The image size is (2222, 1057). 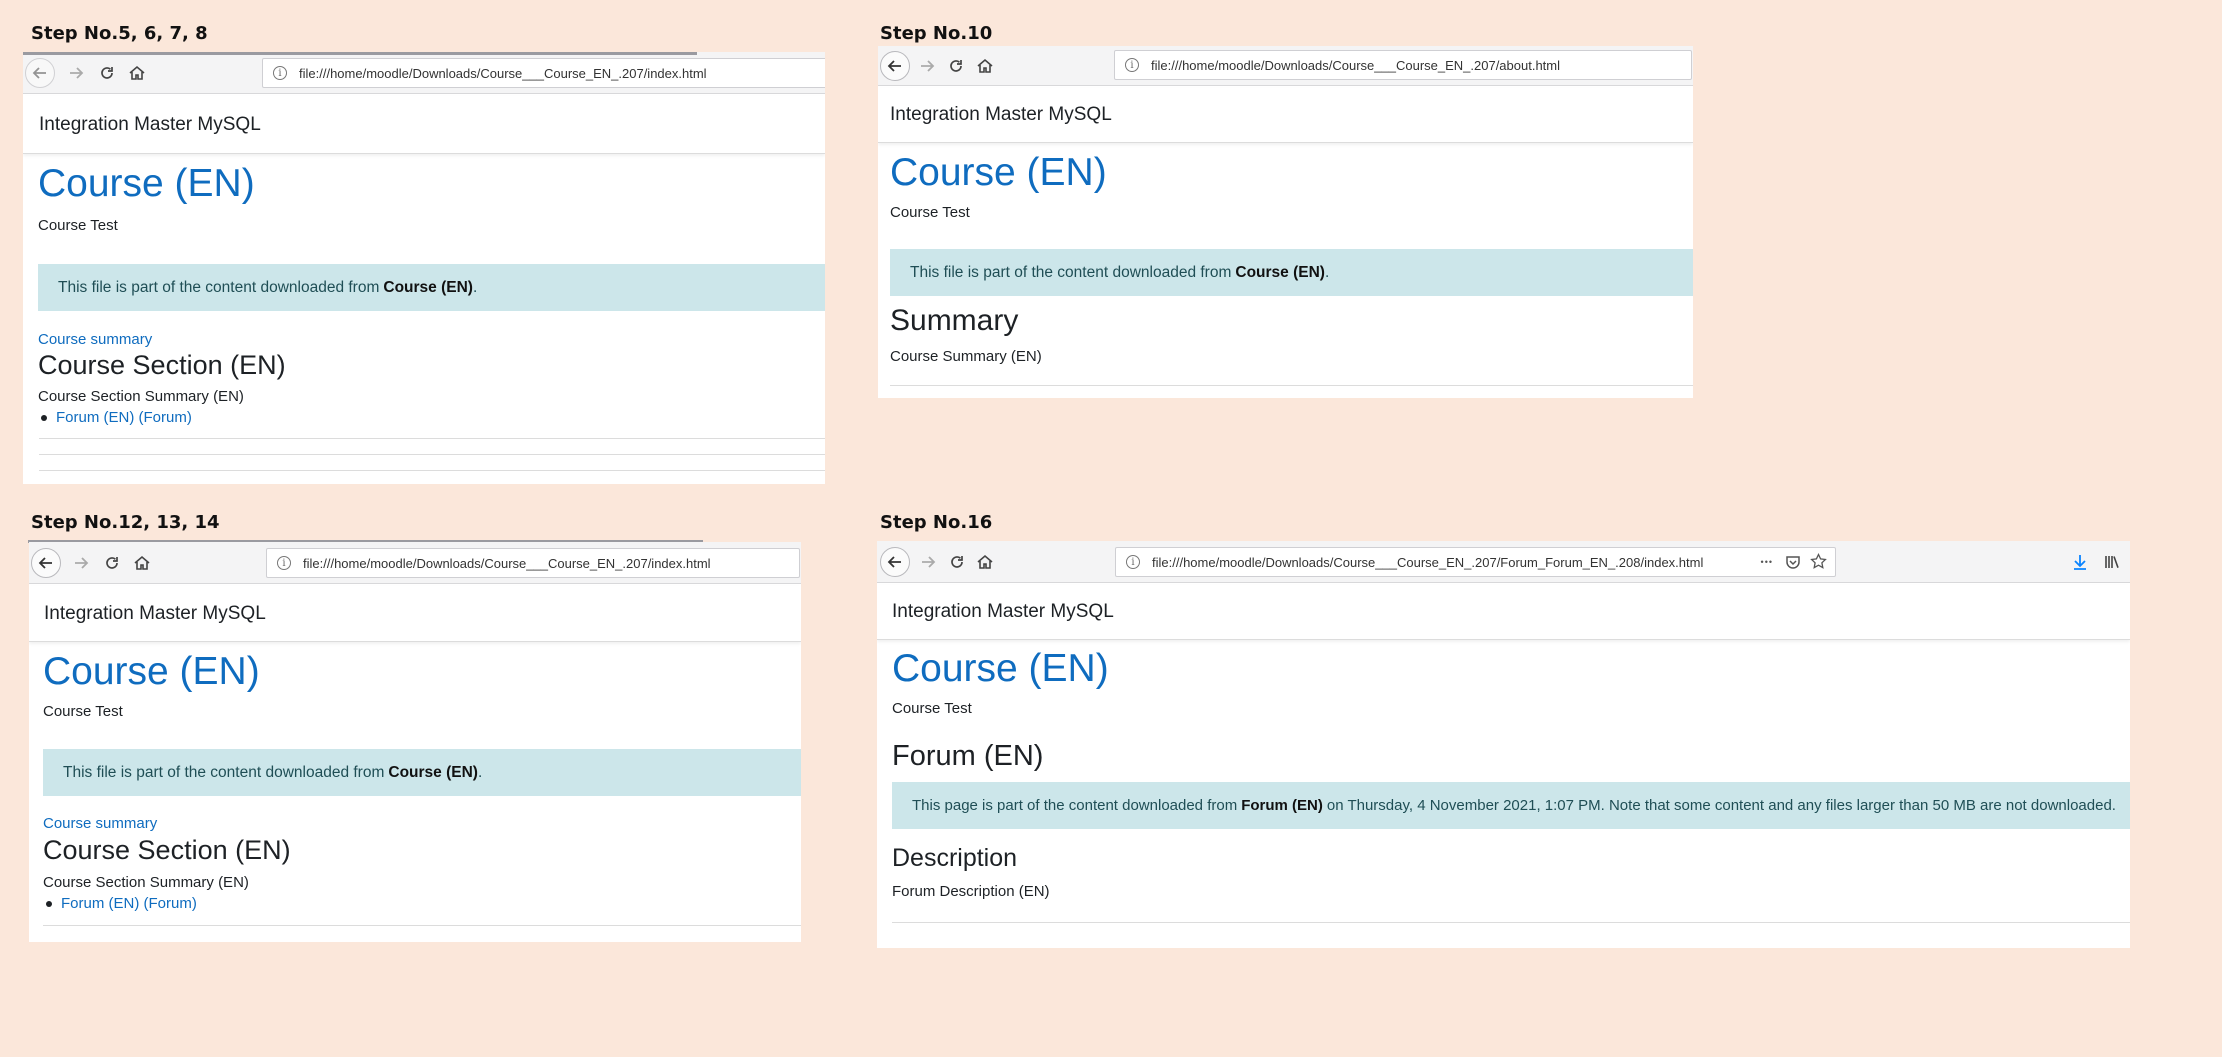 I want to click on page-load-progress, so click(x=360, y=53).